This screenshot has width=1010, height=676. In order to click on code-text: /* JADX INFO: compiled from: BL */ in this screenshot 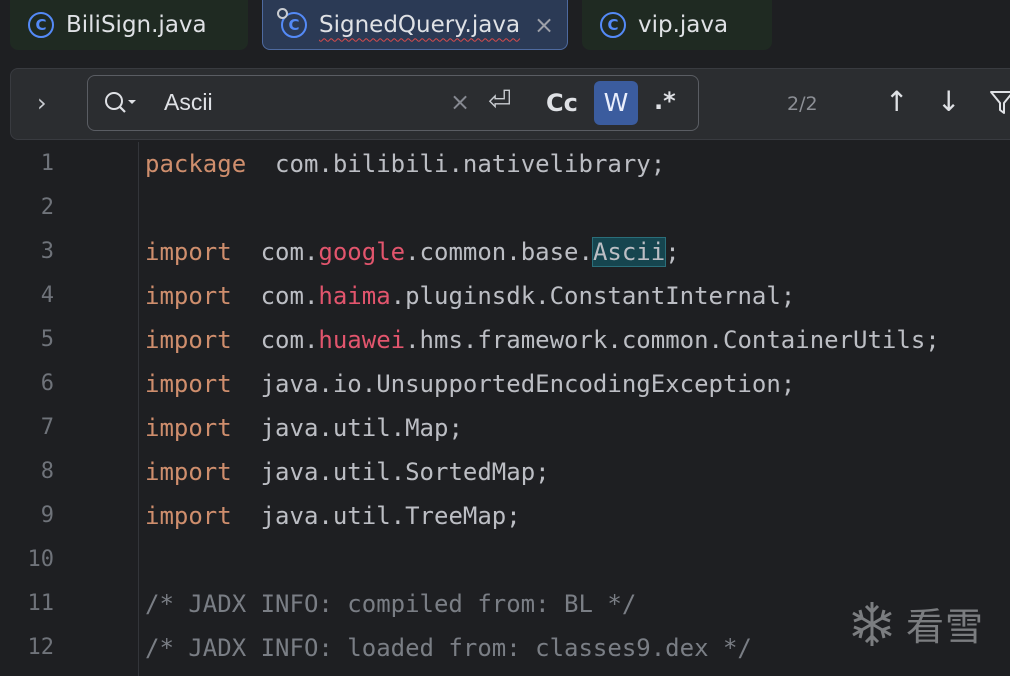, I will do `click(390, 604)`.